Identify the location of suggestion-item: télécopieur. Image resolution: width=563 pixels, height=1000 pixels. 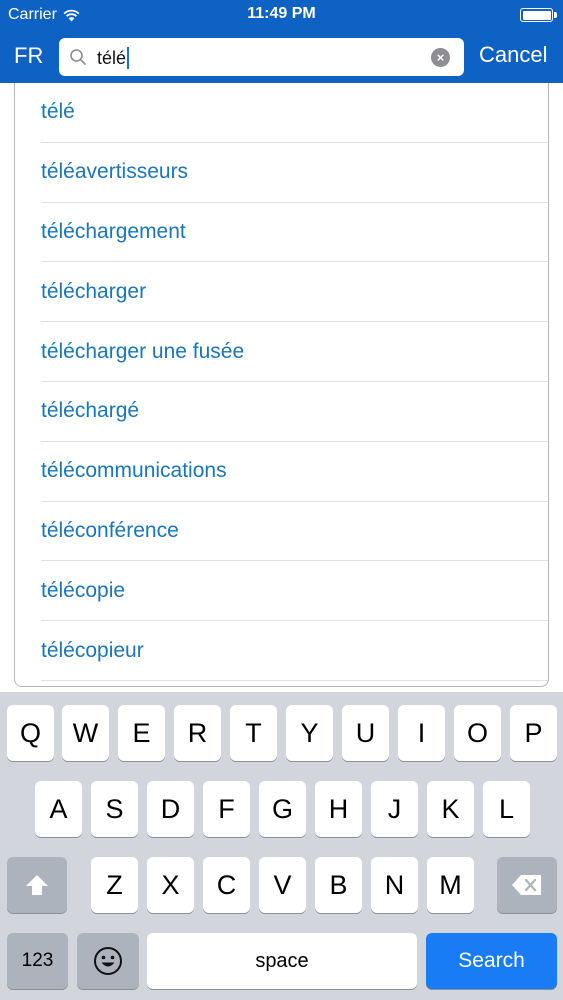
(294, 651).